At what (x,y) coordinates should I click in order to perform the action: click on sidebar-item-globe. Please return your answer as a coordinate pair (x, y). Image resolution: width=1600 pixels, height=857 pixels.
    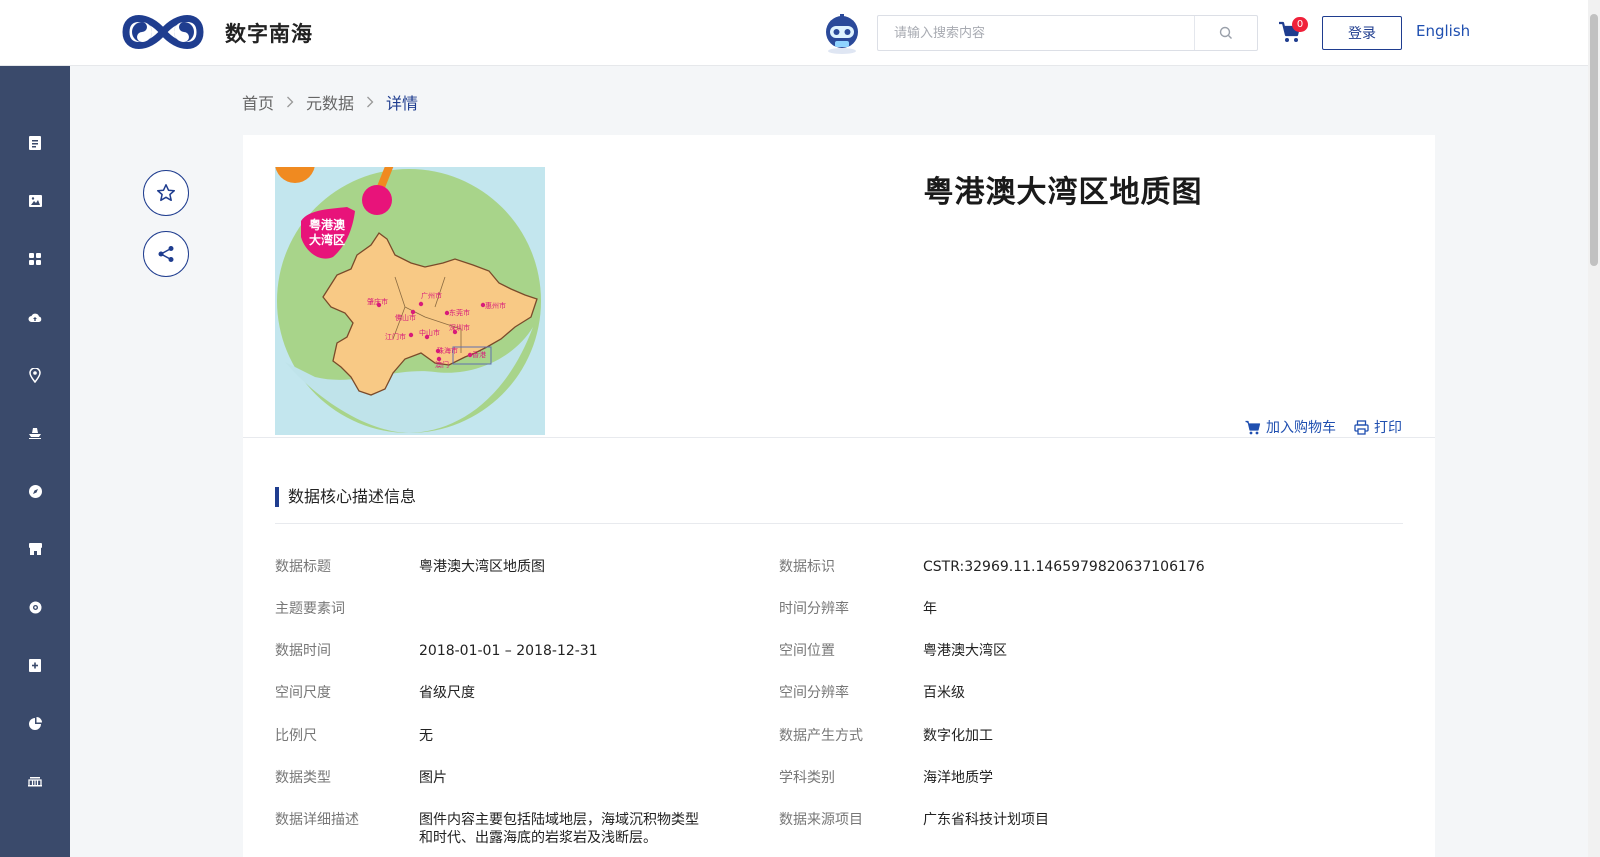
    Looking at the image, I should click on (35, 607).